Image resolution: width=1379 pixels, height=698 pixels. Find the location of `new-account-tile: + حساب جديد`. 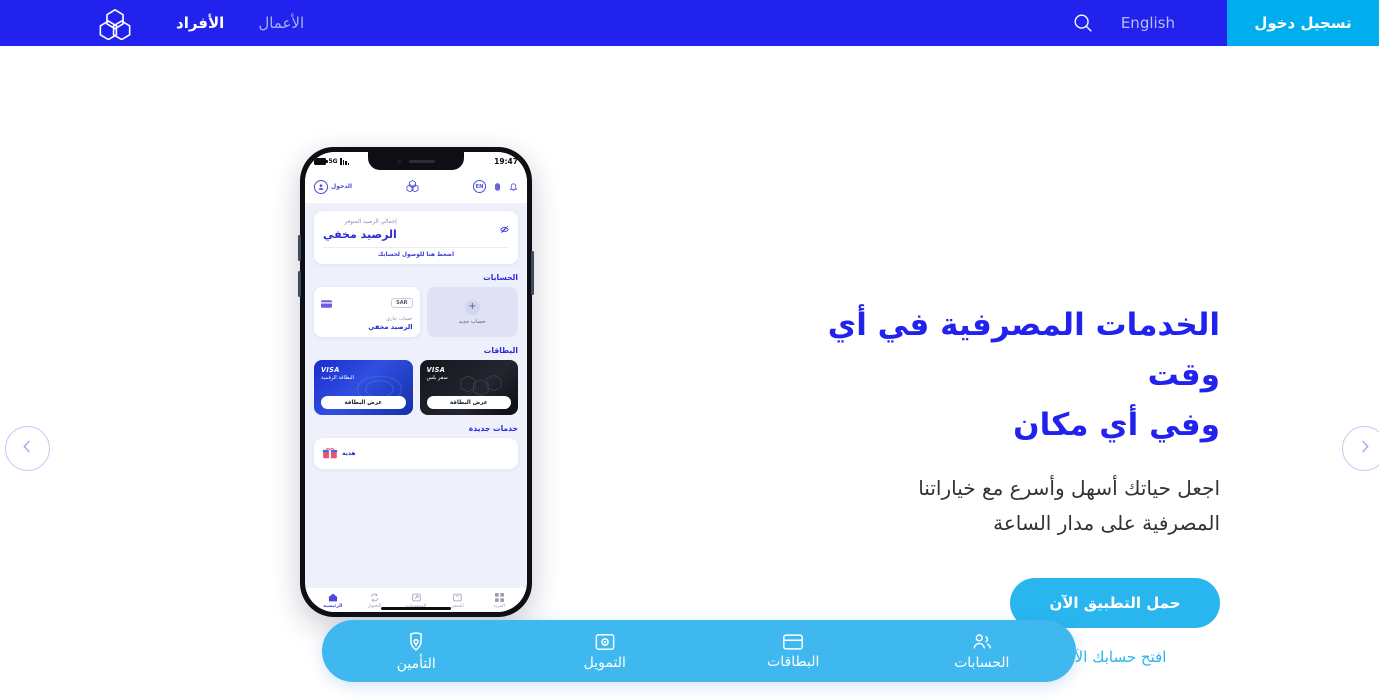

new-account-tile: + حساب جديد is located at coordinates (472, 312).